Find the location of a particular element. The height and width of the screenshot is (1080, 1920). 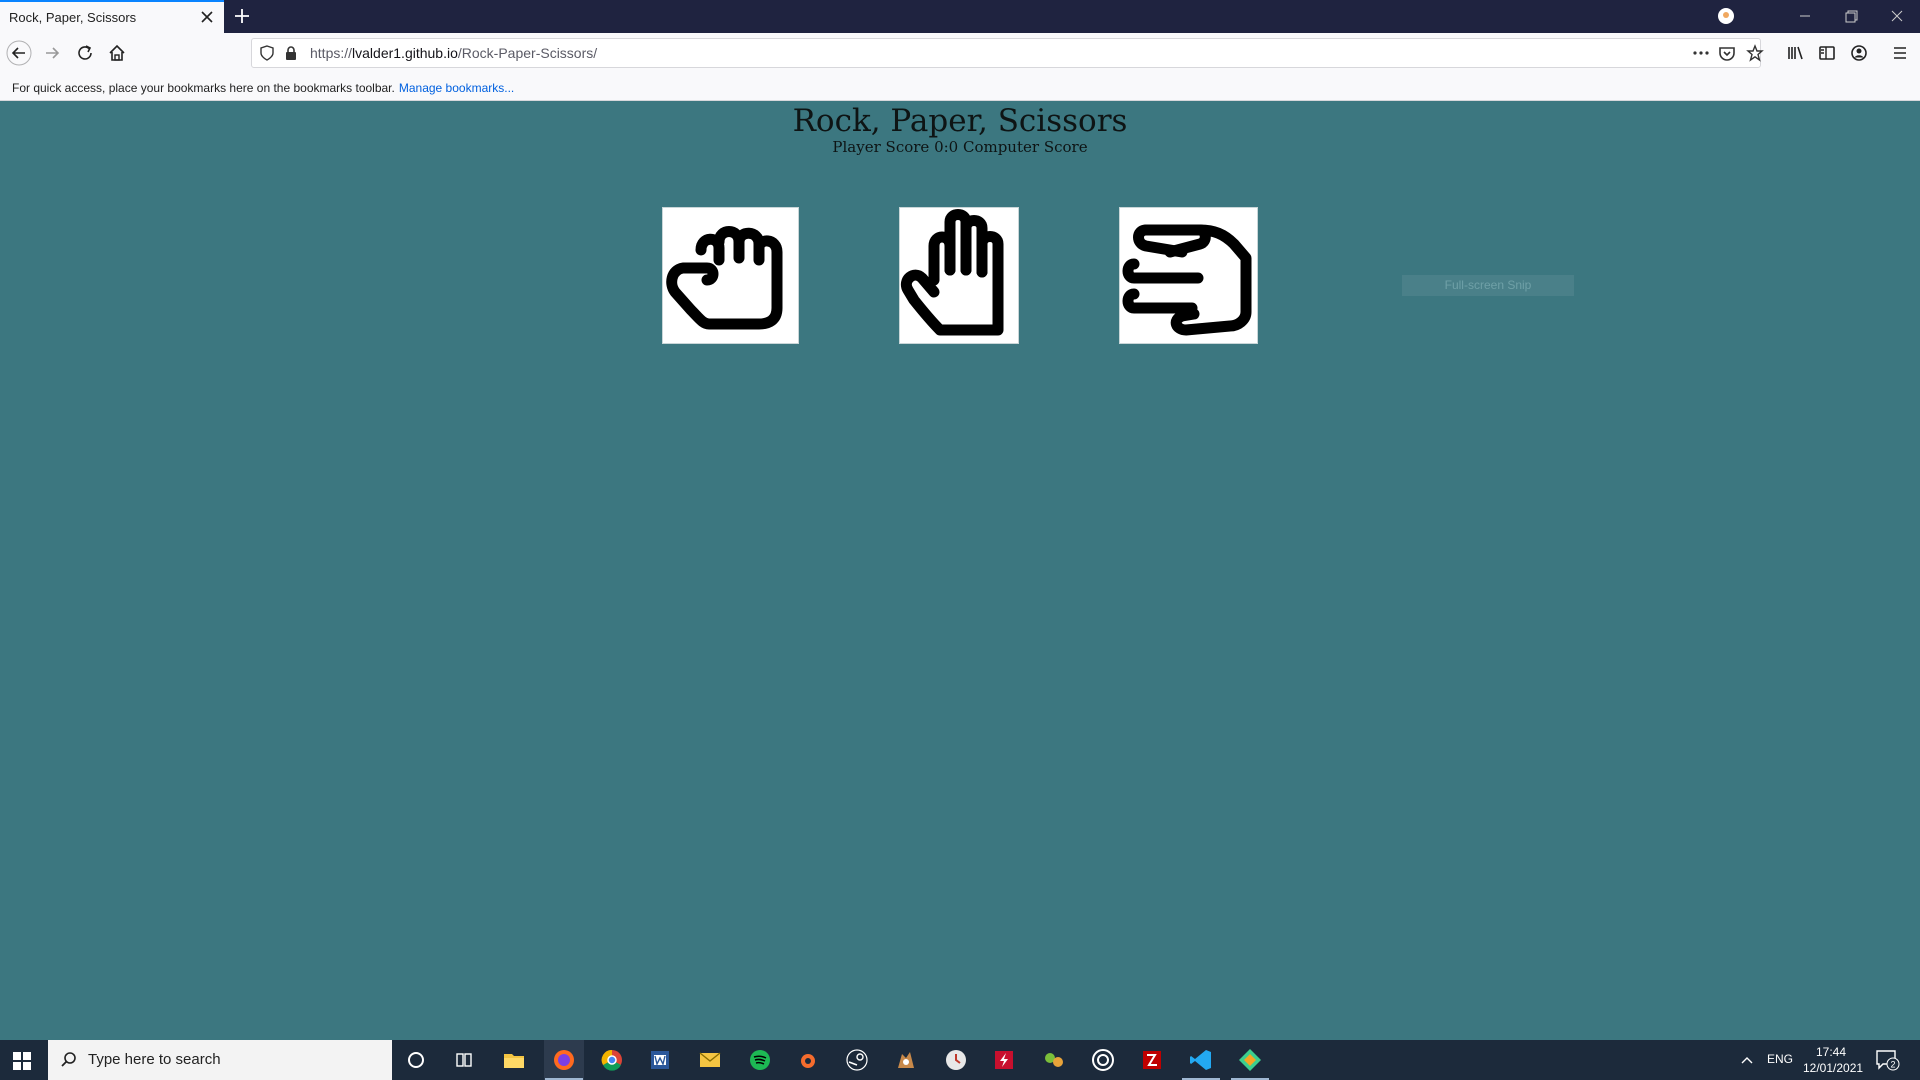

more-actions-icon is located at coordinates (1701, 53).